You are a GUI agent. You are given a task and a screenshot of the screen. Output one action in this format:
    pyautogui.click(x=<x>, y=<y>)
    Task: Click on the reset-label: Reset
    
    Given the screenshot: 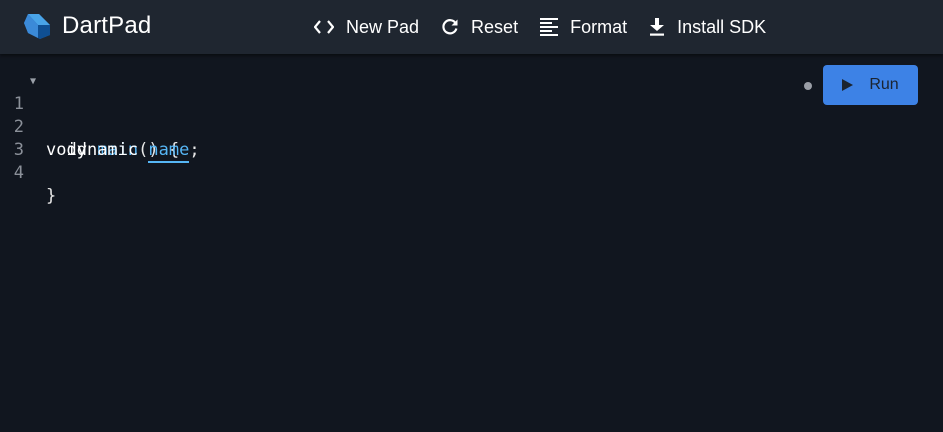 What is the action you would take?
    pyautogui.click(x=495, y=26)
    